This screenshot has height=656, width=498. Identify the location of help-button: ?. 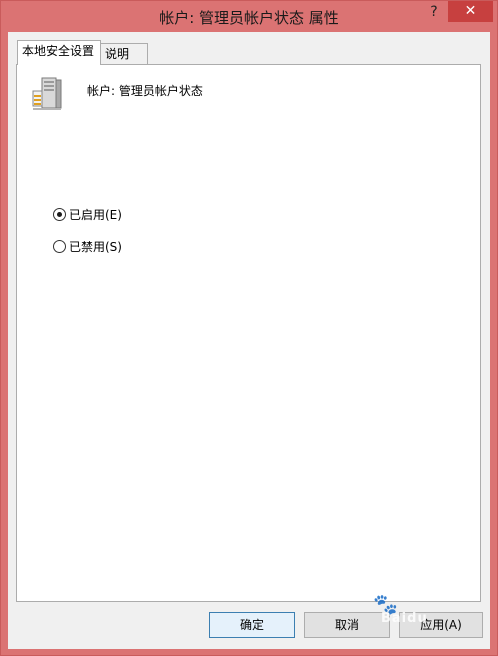
(434, 12).